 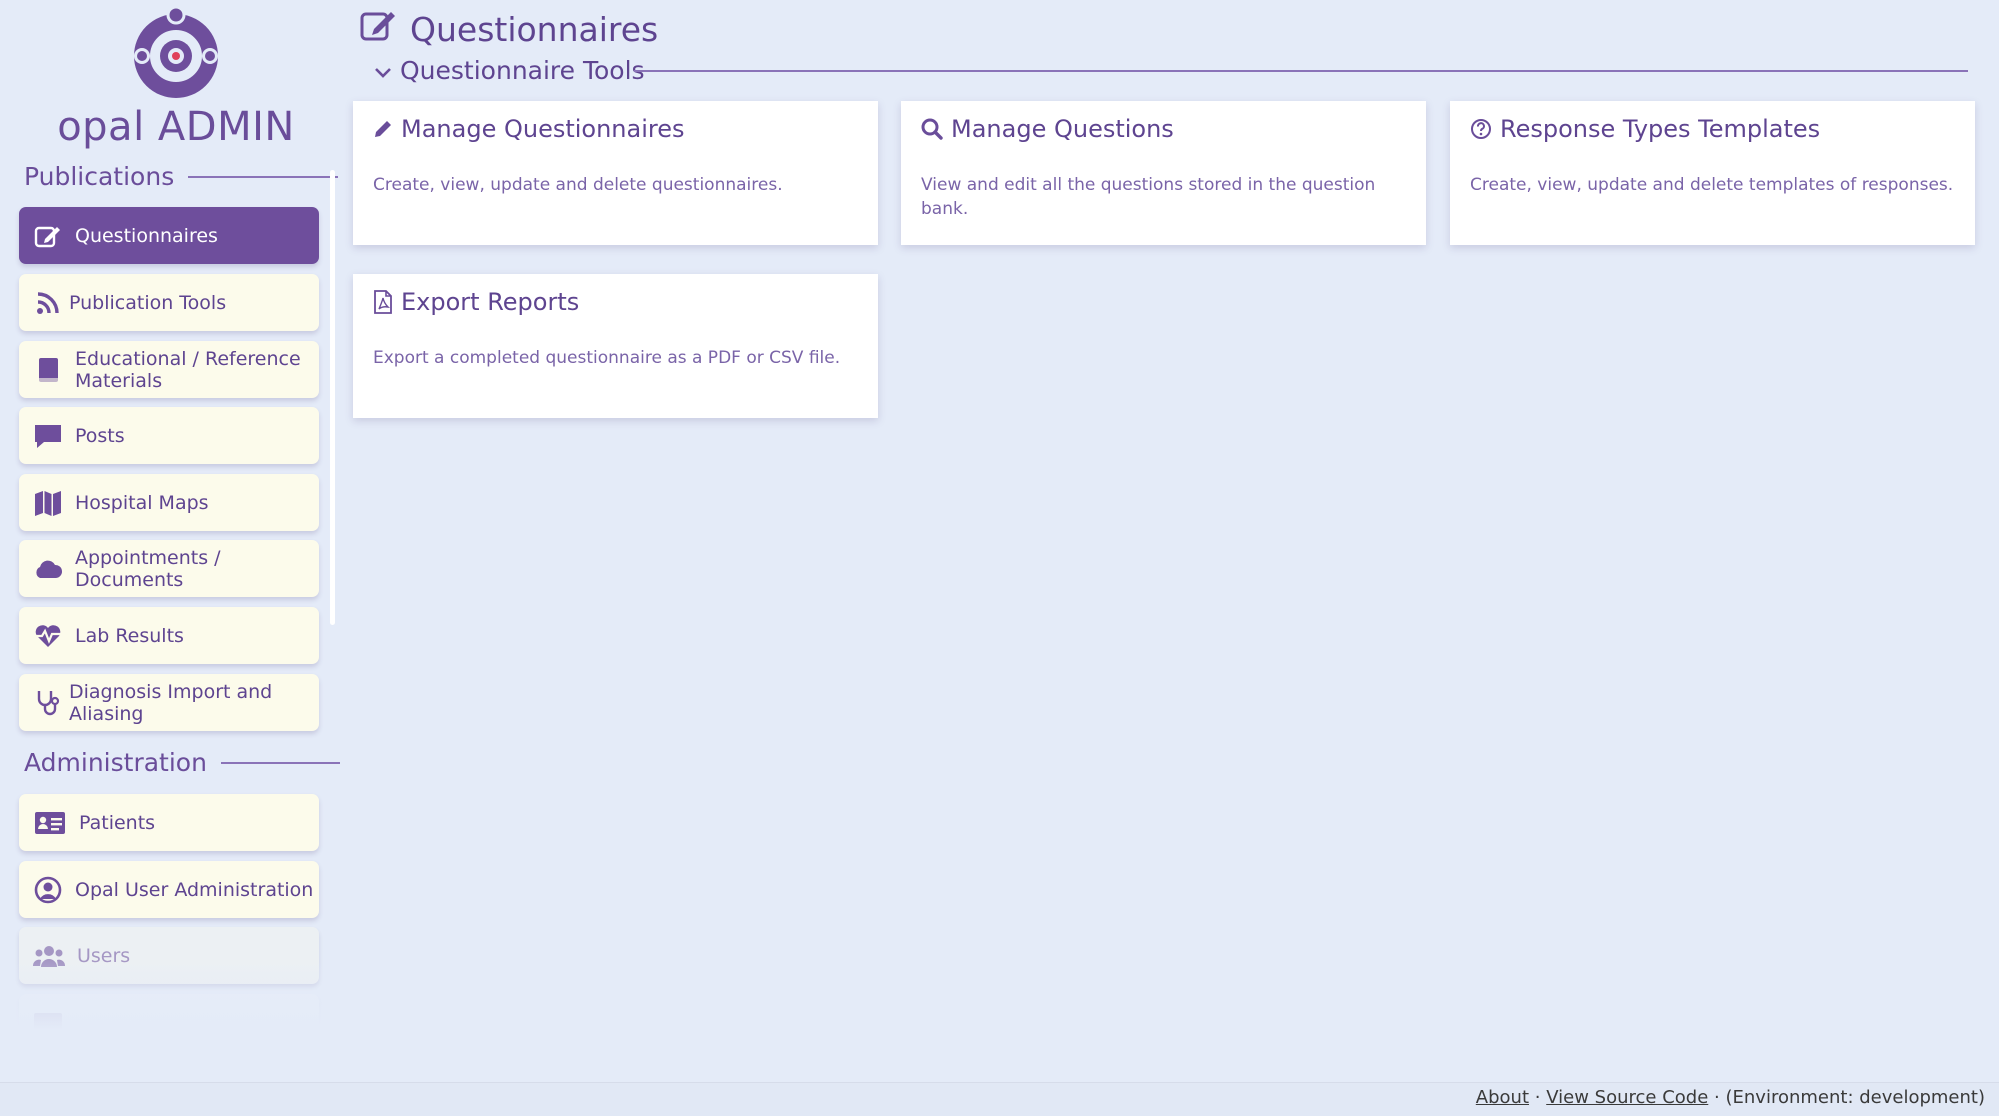 What do you see at coordinates (1481, 129) in the screenshot?
I see `question-circle-icon` at bounding box center [1481, 129].